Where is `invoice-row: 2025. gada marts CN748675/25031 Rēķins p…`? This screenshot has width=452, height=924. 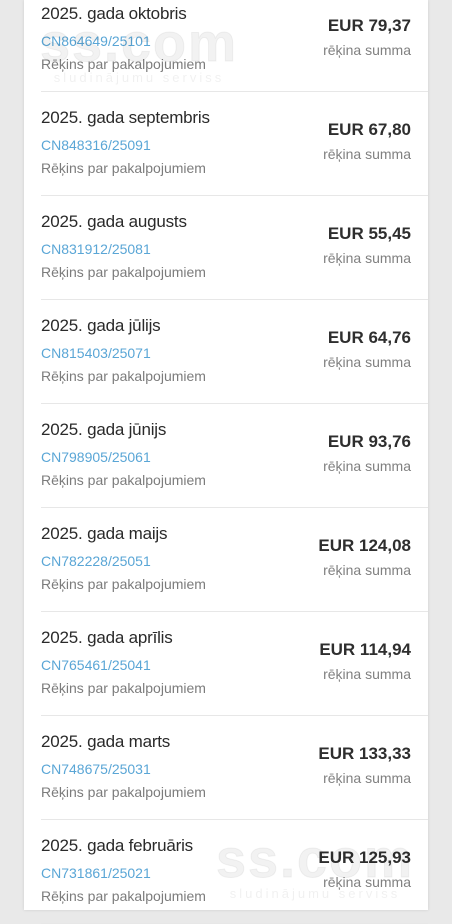 invoice-row: 2025. gada marts CN748675/25031 Rēķins p… is located at coordinates (234, 768).